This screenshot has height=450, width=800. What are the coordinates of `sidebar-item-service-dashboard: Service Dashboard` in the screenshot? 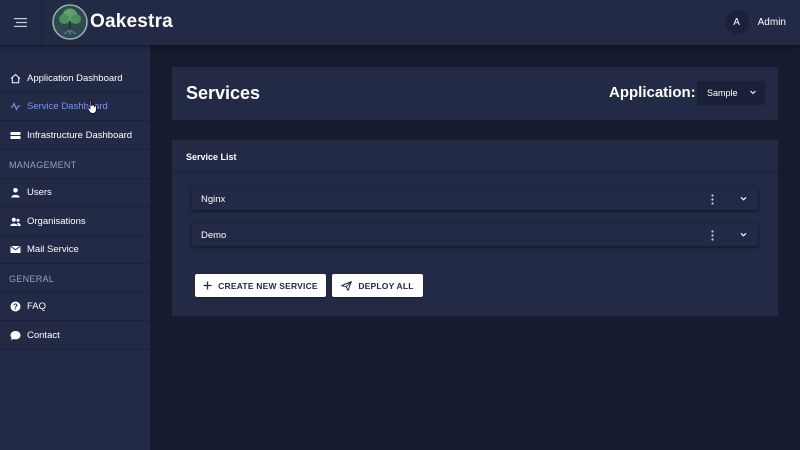 It's located at (75, 107).